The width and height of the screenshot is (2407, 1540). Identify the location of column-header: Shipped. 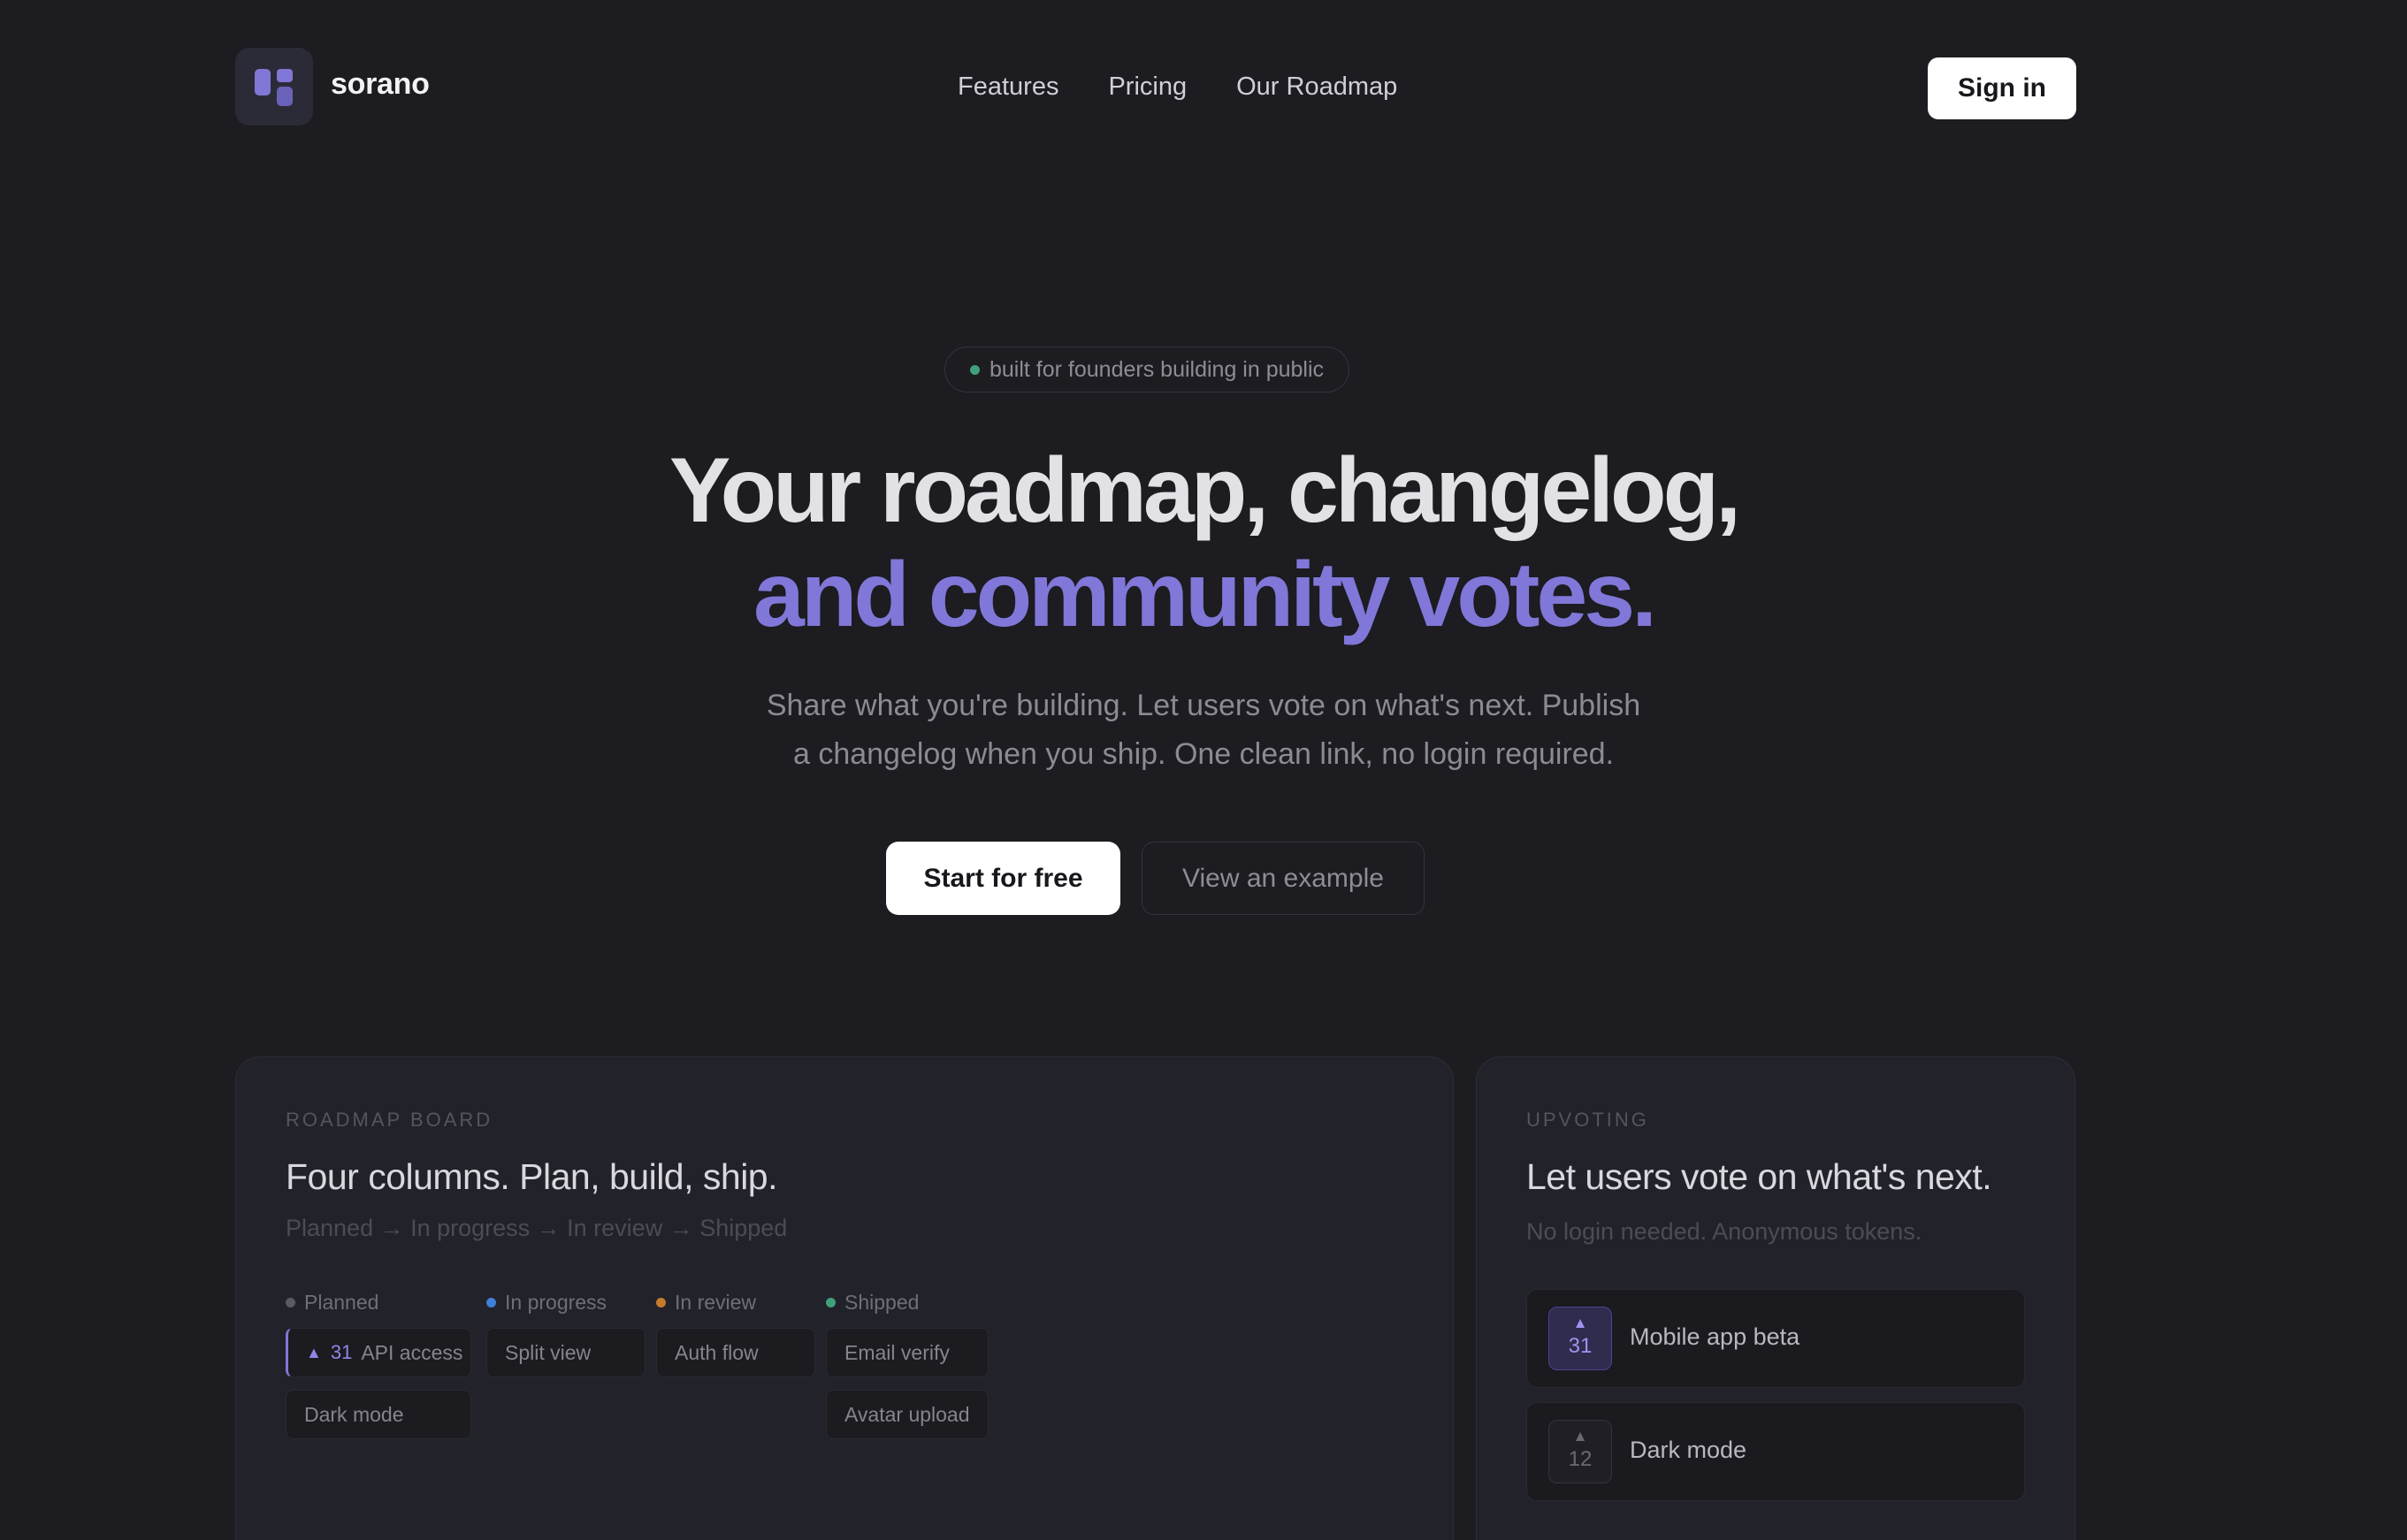
(907, 1302).